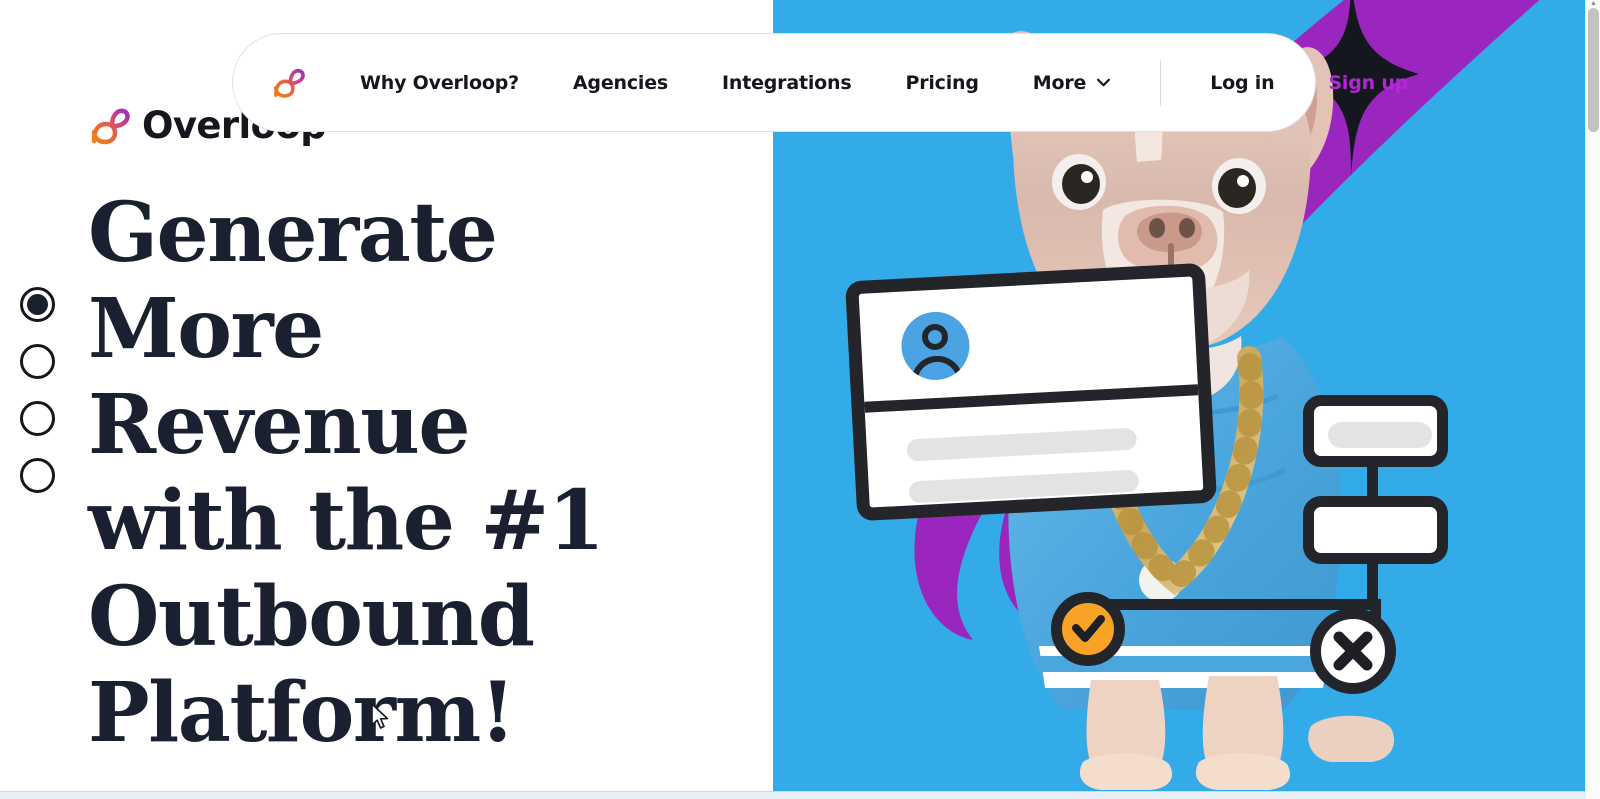 The image size is (1600, 799). What do you see at coordinates (1593, 4) in the screenshot?
I see `scroll-up-arrow-icon: ▲` at bounding box center [1593, 4].